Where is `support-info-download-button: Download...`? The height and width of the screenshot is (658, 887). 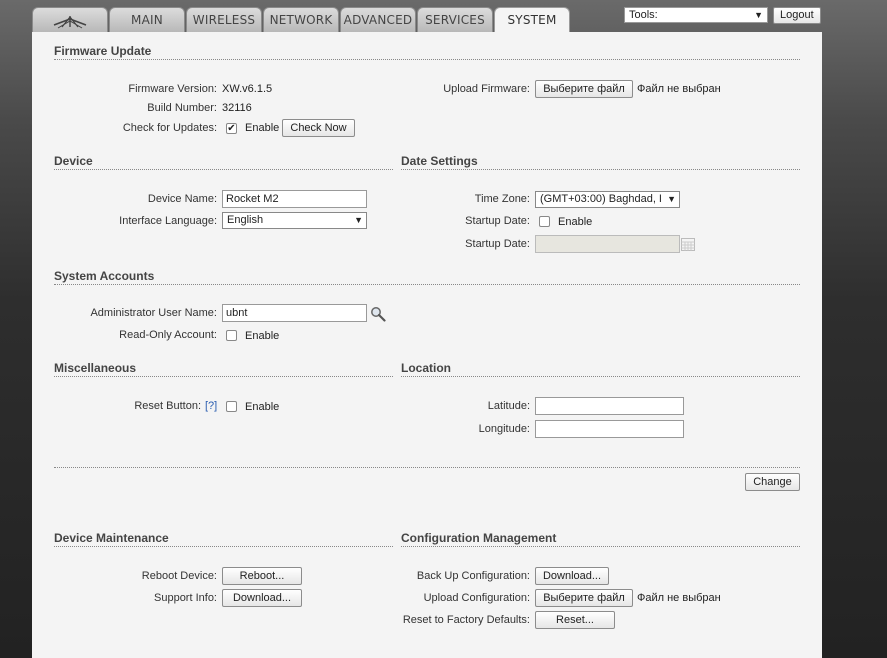
support-info-download-button: Download... is located at coordinates (262, 598).